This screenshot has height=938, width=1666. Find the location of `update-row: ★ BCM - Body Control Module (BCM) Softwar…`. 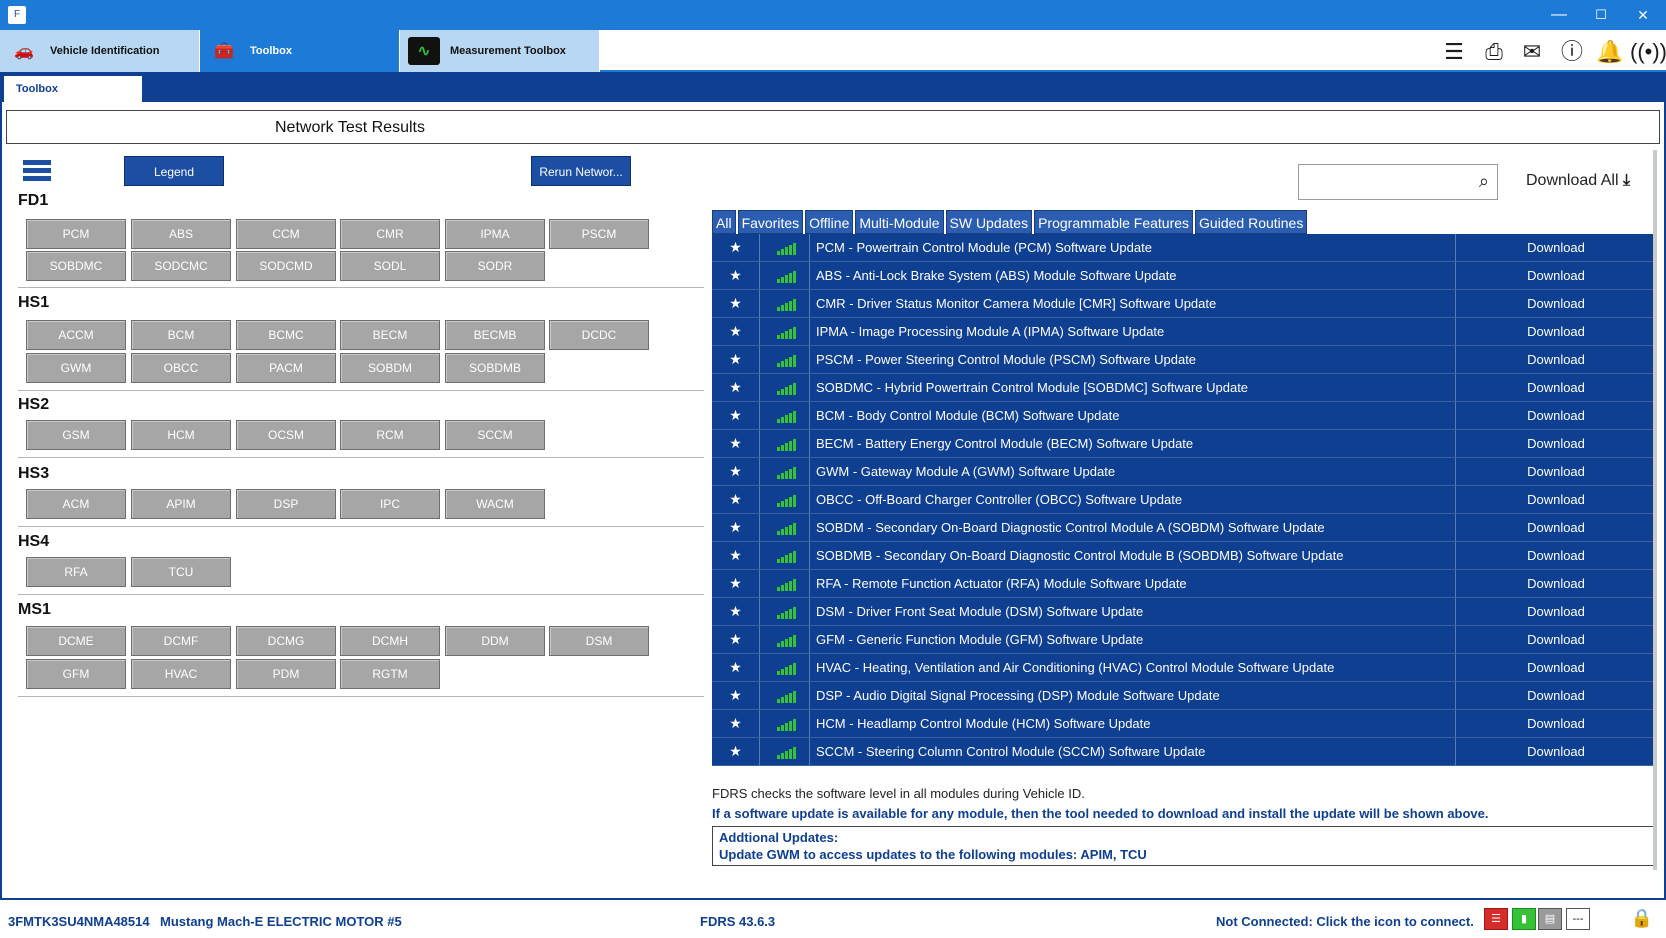

update-row: ★ BCM - Body Control Module (BCM) Softwar… is located at coordinates (1184, 416).